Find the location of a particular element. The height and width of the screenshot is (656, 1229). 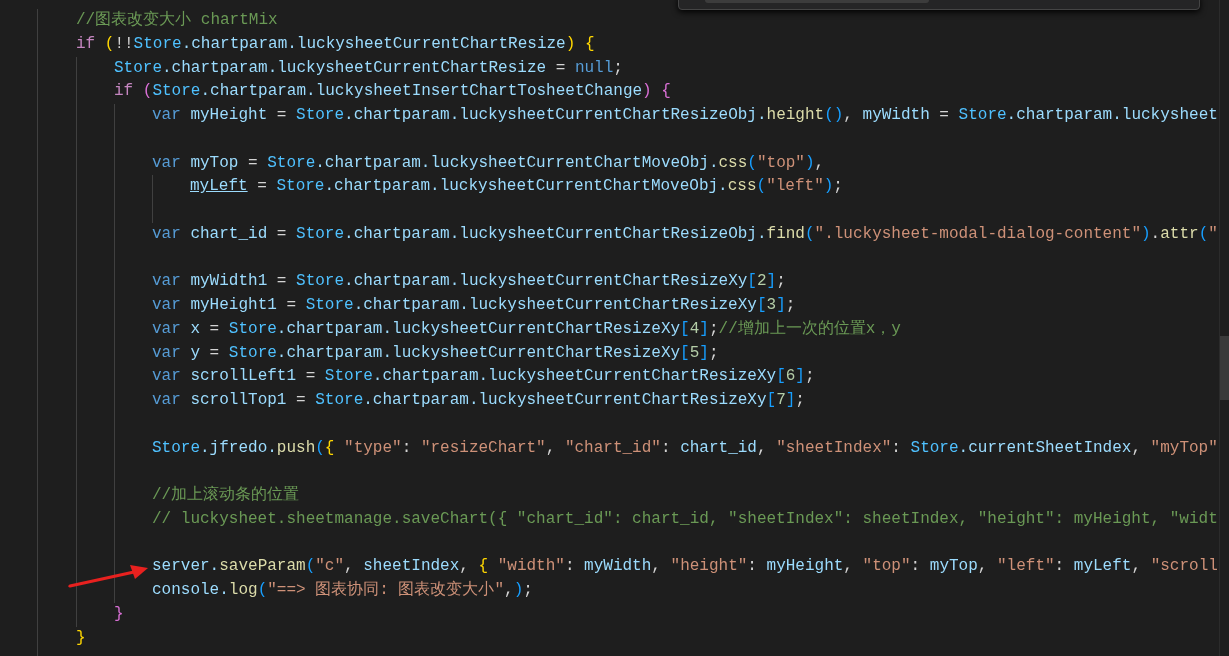

code-line: Store.jfredo.push({ "type": "resizeChart", "chart_id": chart_id, "sheetIndex": Store.currentSheetIndex, "myTop" is located at coordinates (685, 448).